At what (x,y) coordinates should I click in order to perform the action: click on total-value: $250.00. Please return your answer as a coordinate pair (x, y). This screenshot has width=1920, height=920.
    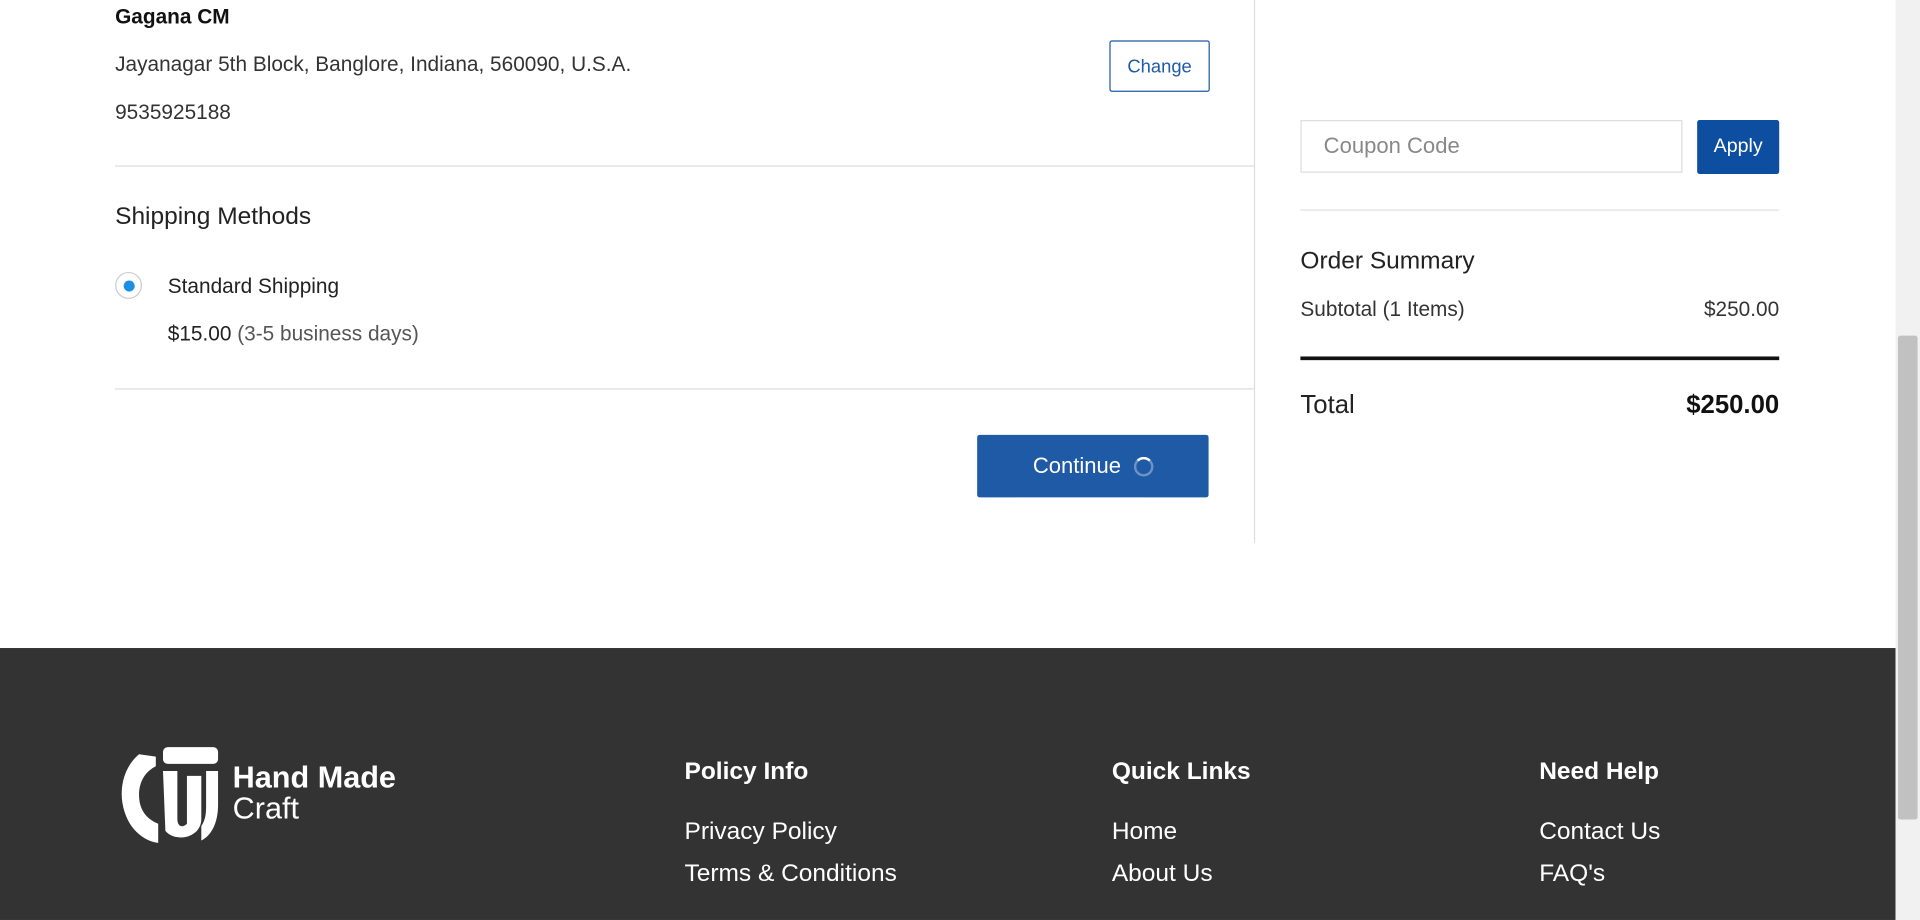
    Looking at the image, I should click on (1733, 404).